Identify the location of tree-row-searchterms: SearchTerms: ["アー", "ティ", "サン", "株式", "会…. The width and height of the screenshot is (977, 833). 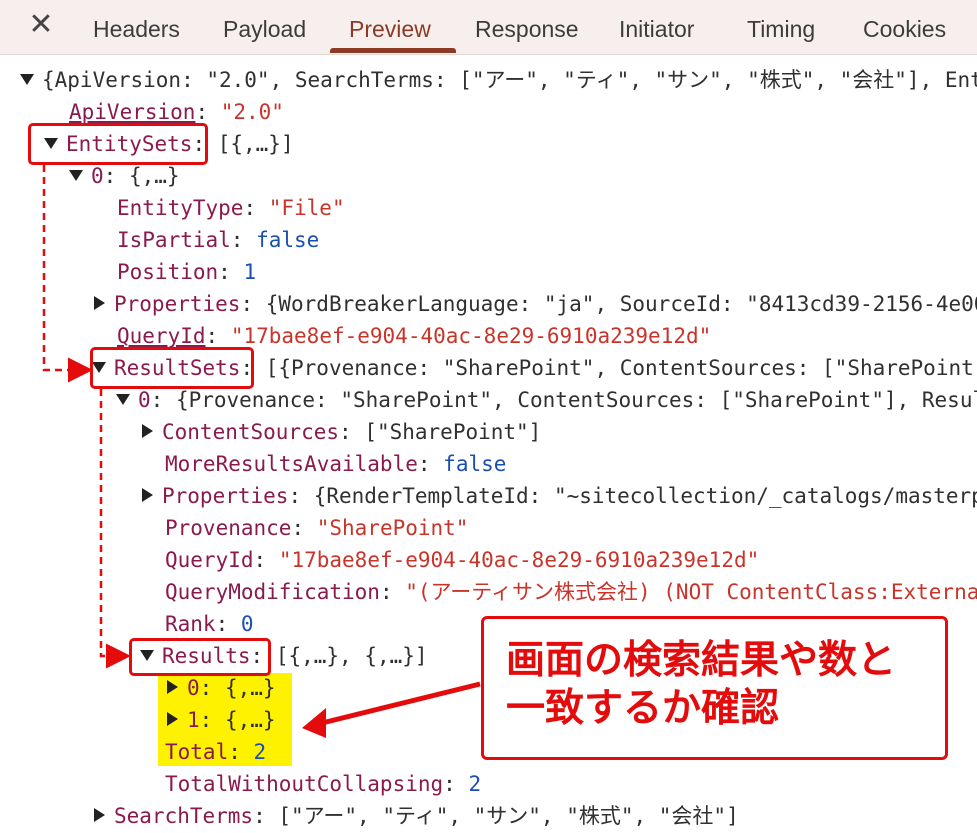
(415, 816).